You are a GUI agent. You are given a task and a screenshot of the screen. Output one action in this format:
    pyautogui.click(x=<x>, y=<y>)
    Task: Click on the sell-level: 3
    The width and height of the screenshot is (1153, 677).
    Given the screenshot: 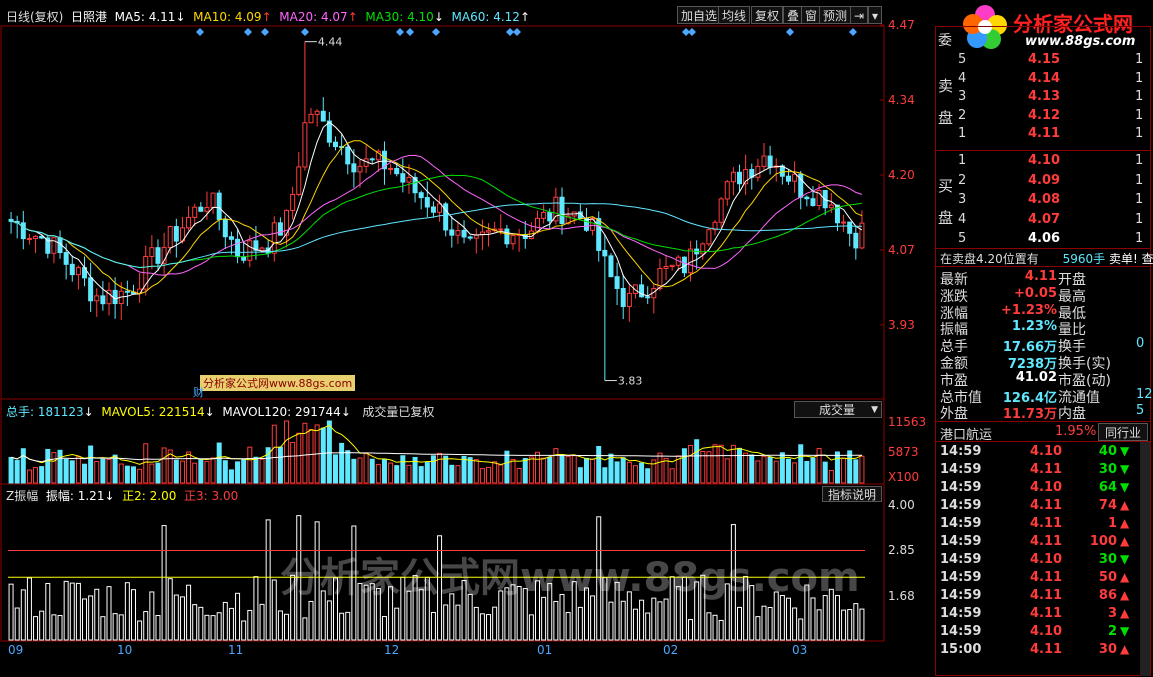 What is the action you would take?
    pyautogui.click(x=962, y=96)
    